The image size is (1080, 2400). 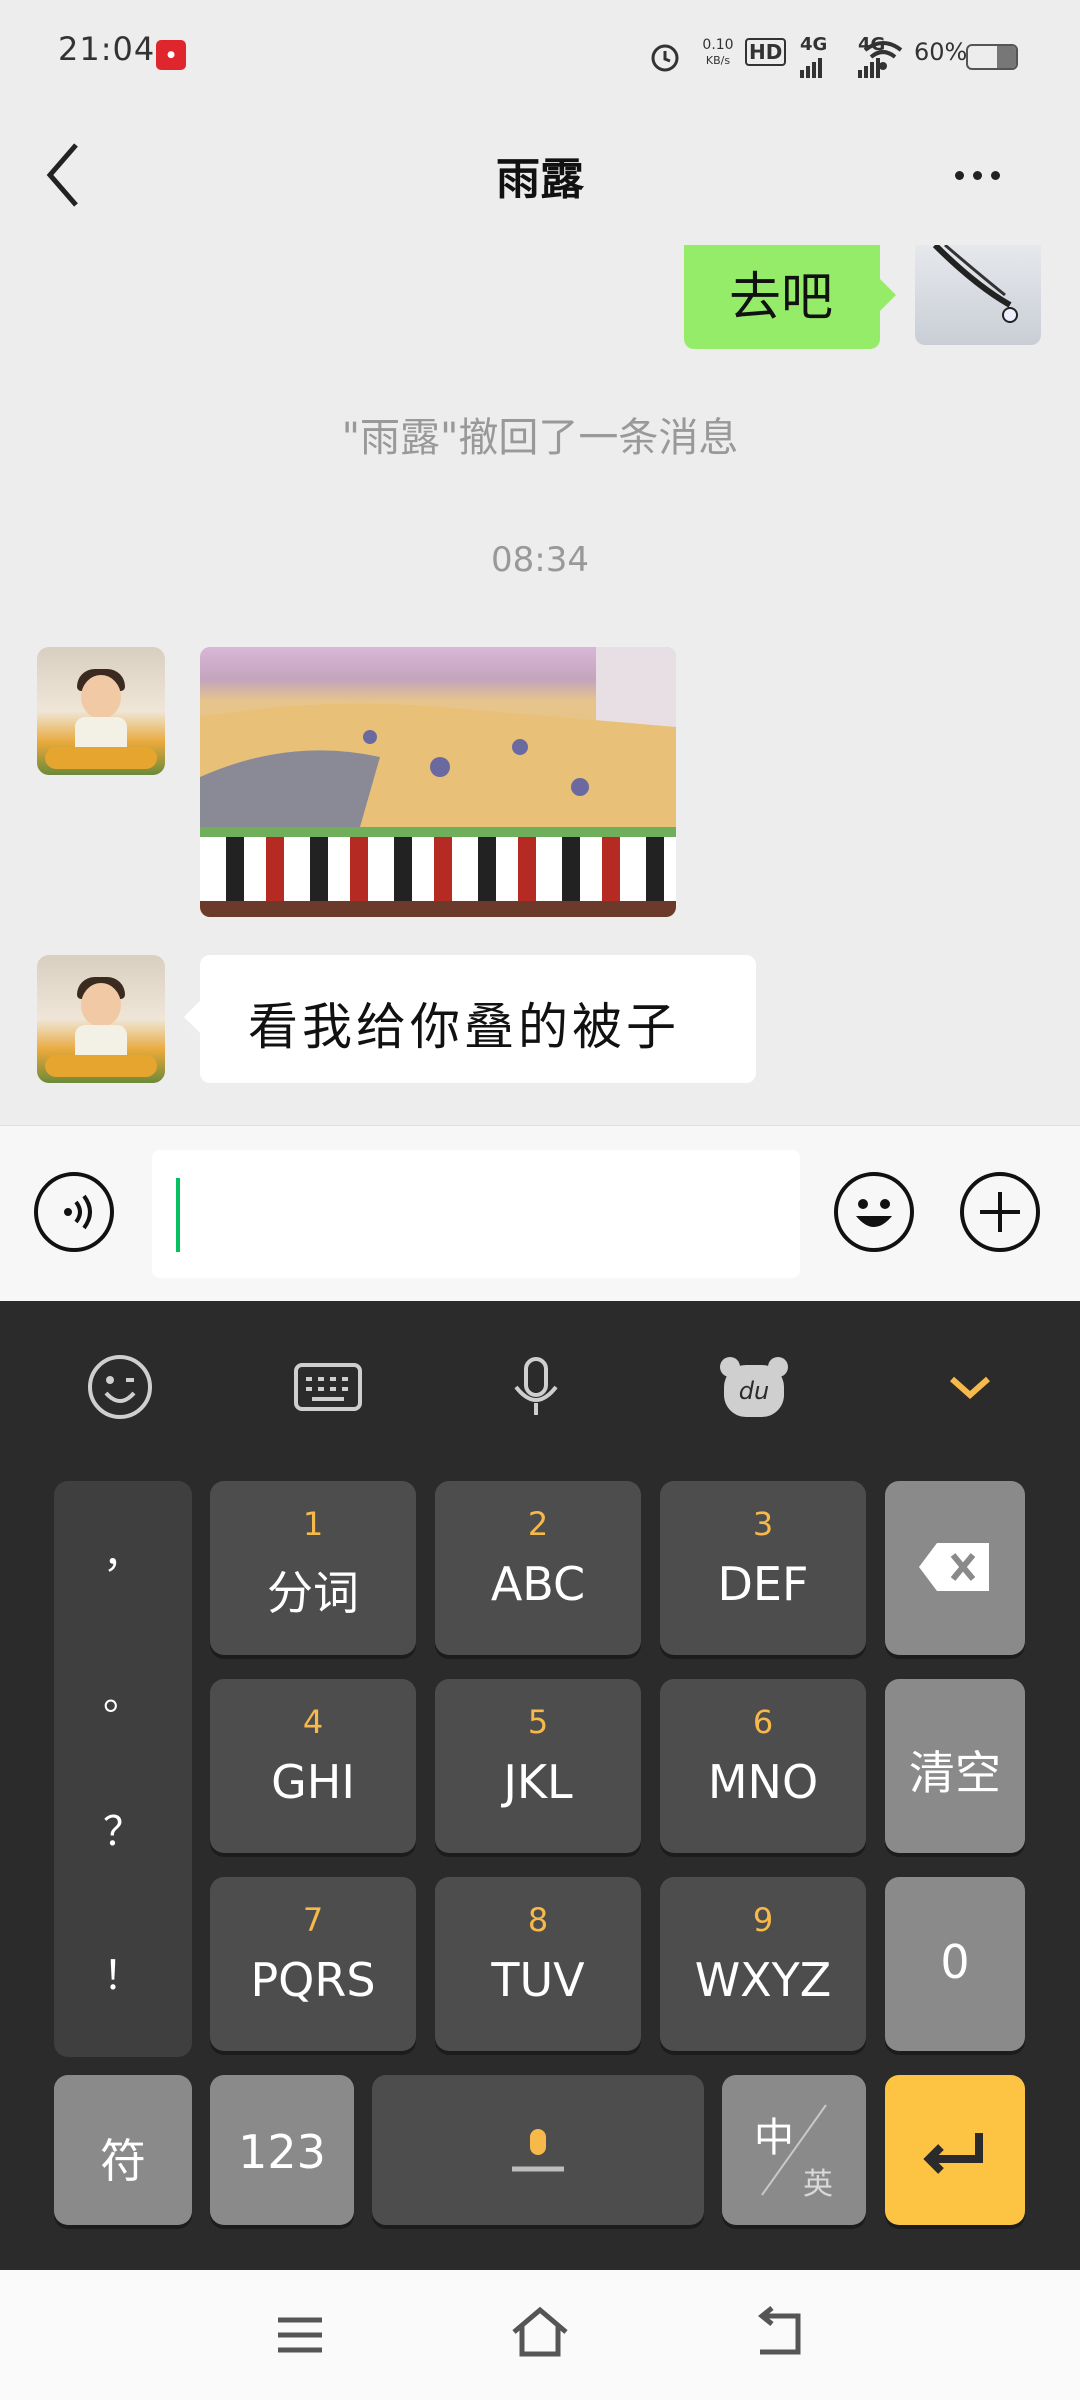 I want to click on my-avatar, so click(x=978, y=295).